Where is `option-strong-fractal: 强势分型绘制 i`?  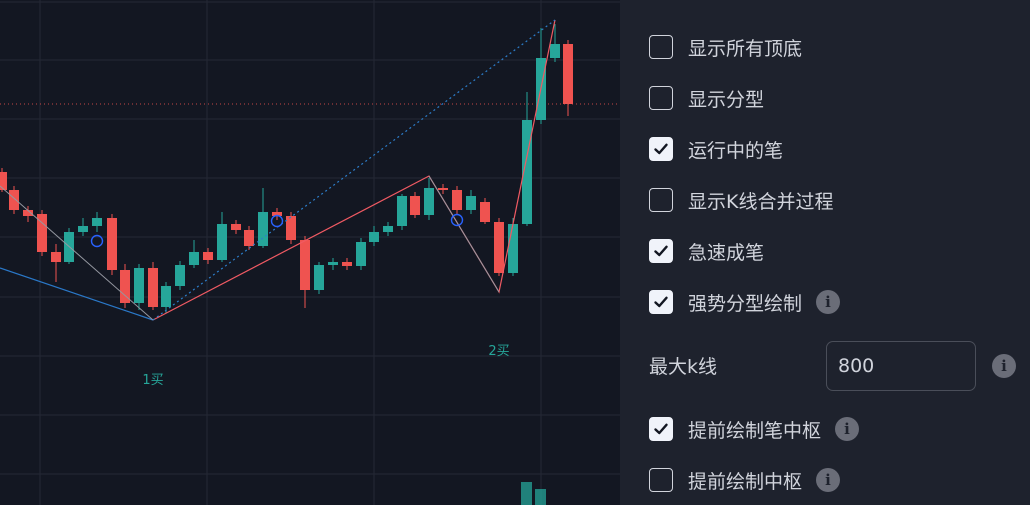 option-strong-fractal: 强势分型绘制 i is located at coordinates (745, 302).